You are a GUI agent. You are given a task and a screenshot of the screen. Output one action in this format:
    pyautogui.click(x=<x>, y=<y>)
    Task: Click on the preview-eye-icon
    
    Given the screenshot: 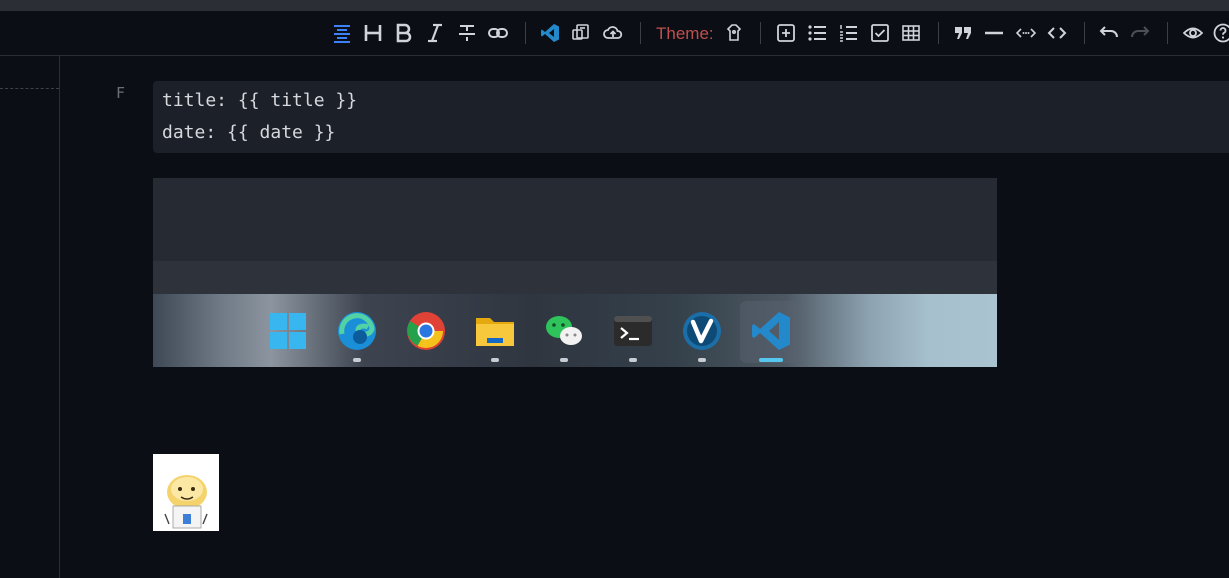 What is the action you would take?
    pyautogui.click(x=1193, y=33)
    